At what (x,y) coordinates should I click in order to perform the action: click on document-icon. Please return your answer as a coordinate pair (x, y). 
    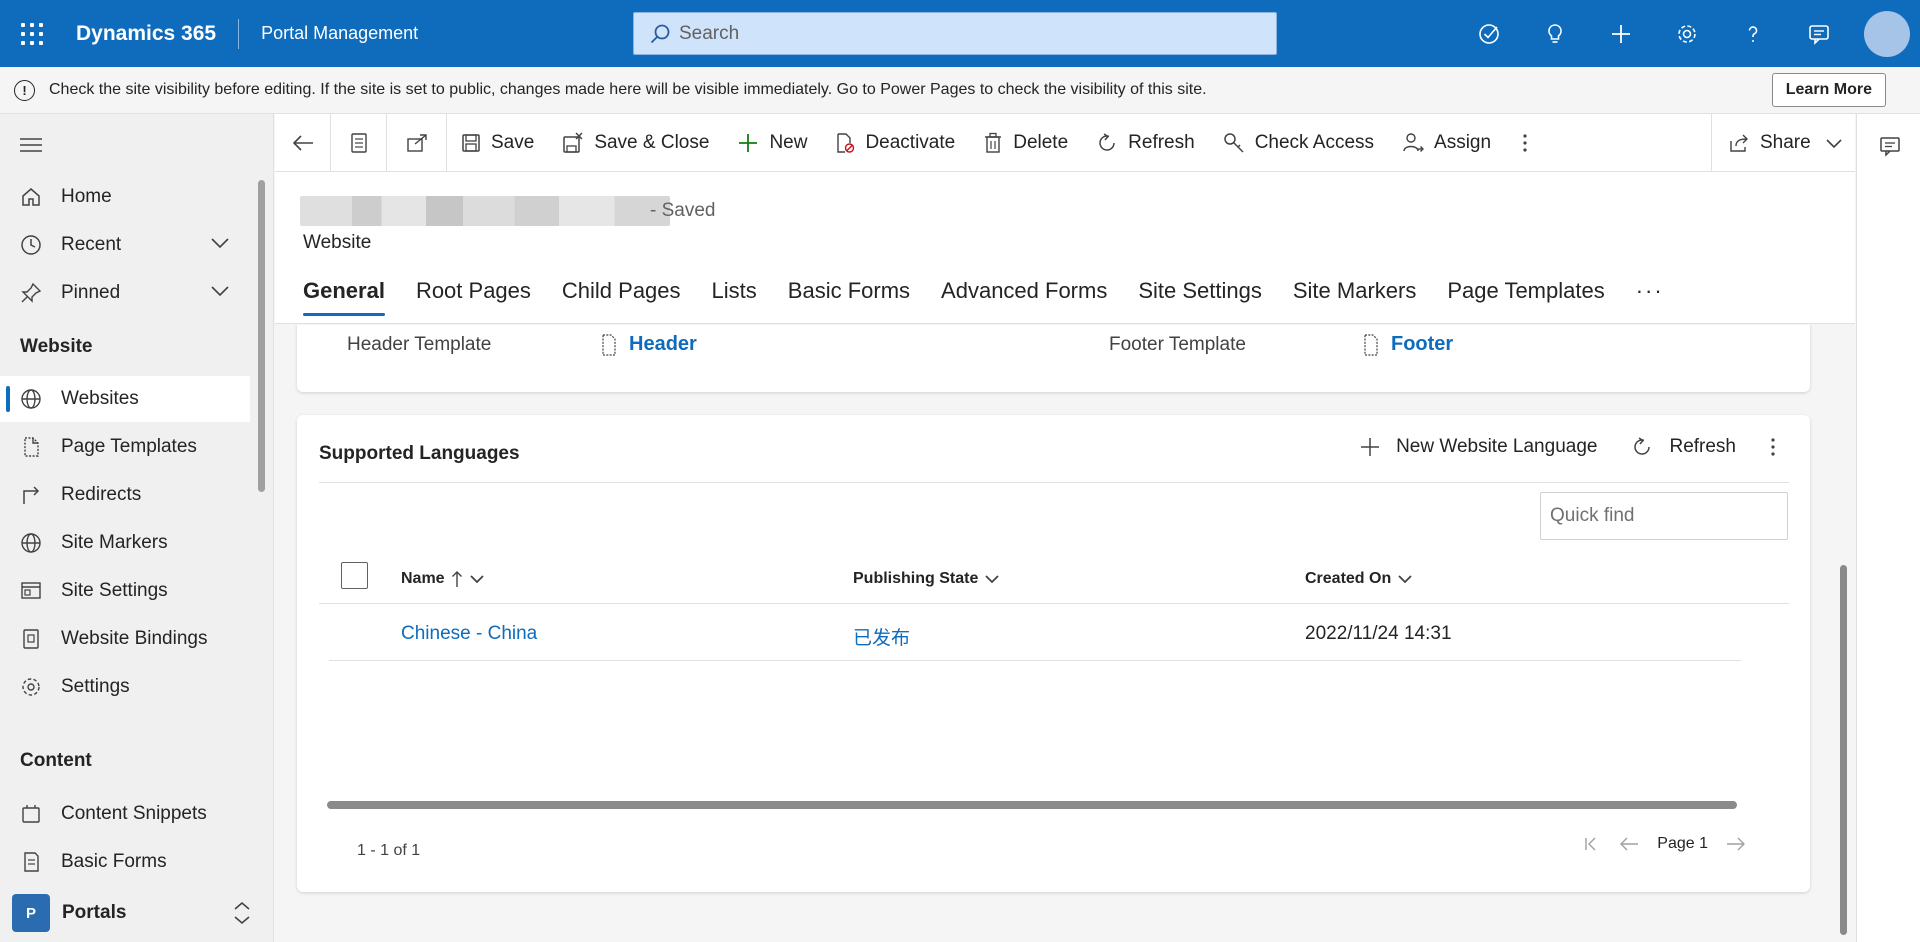
    Looking at the image, I should click on (358, 142).